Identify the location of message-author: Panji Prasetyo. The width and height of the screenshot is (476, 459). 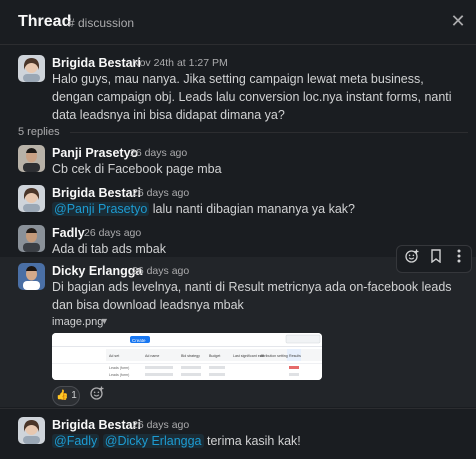
(95, 153).